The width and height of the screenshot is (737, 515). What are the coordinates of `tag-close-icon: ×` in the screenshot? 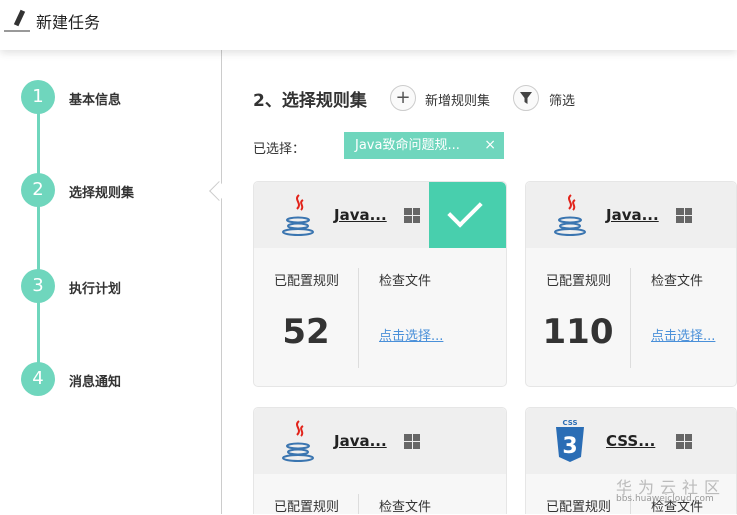 It's located at (490, 145).